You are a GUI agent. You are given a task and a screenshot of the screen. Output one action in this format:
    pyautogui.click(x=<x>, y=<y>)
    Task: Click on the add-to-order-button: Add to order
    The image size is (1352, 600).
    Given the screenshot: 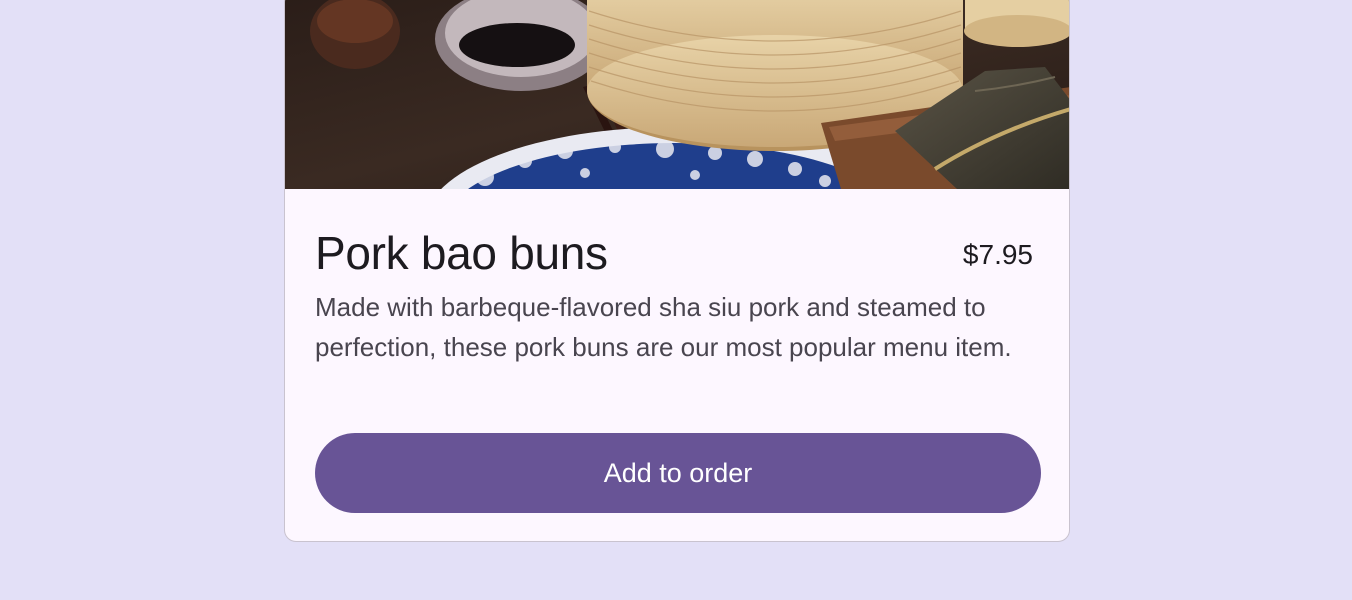 What is the action you would take?
    pyautogui.click(x=678, y=473)
    